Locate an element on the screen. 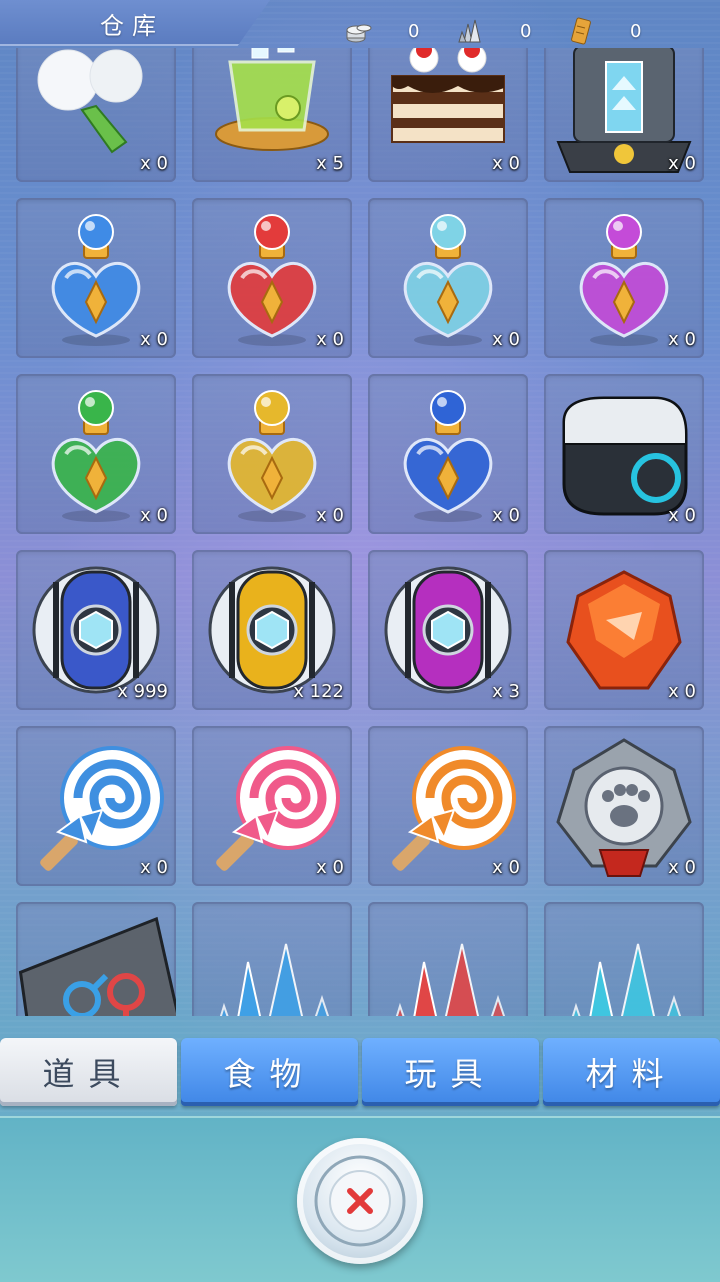  crystal-cluster-icon is located at coordinates (469, 31).